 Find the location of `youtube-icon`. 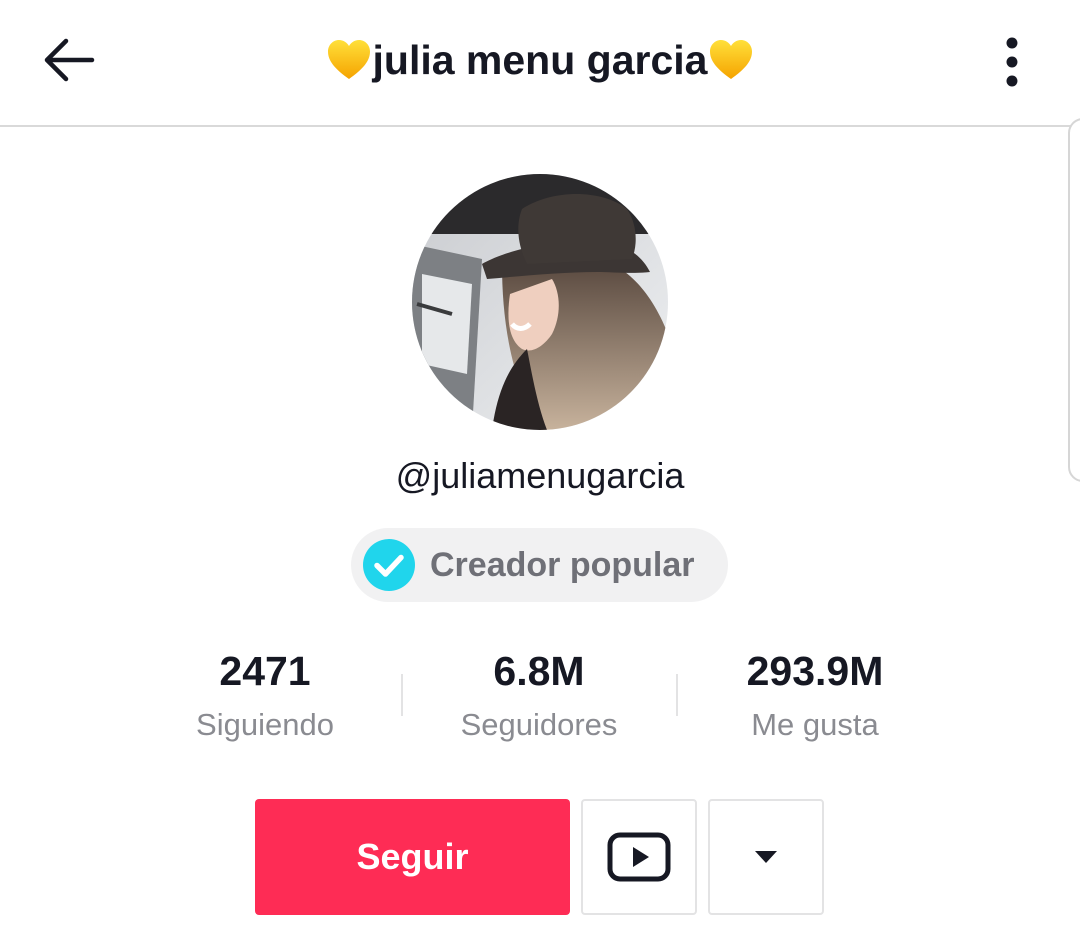

youtube-icon is located at coordinates (639, 857).